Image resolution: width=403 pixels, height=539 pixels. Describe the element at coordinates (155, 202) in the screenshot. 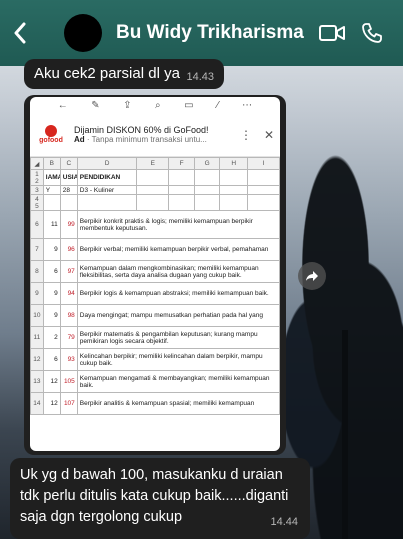

I see `table-row: 45` at that location.